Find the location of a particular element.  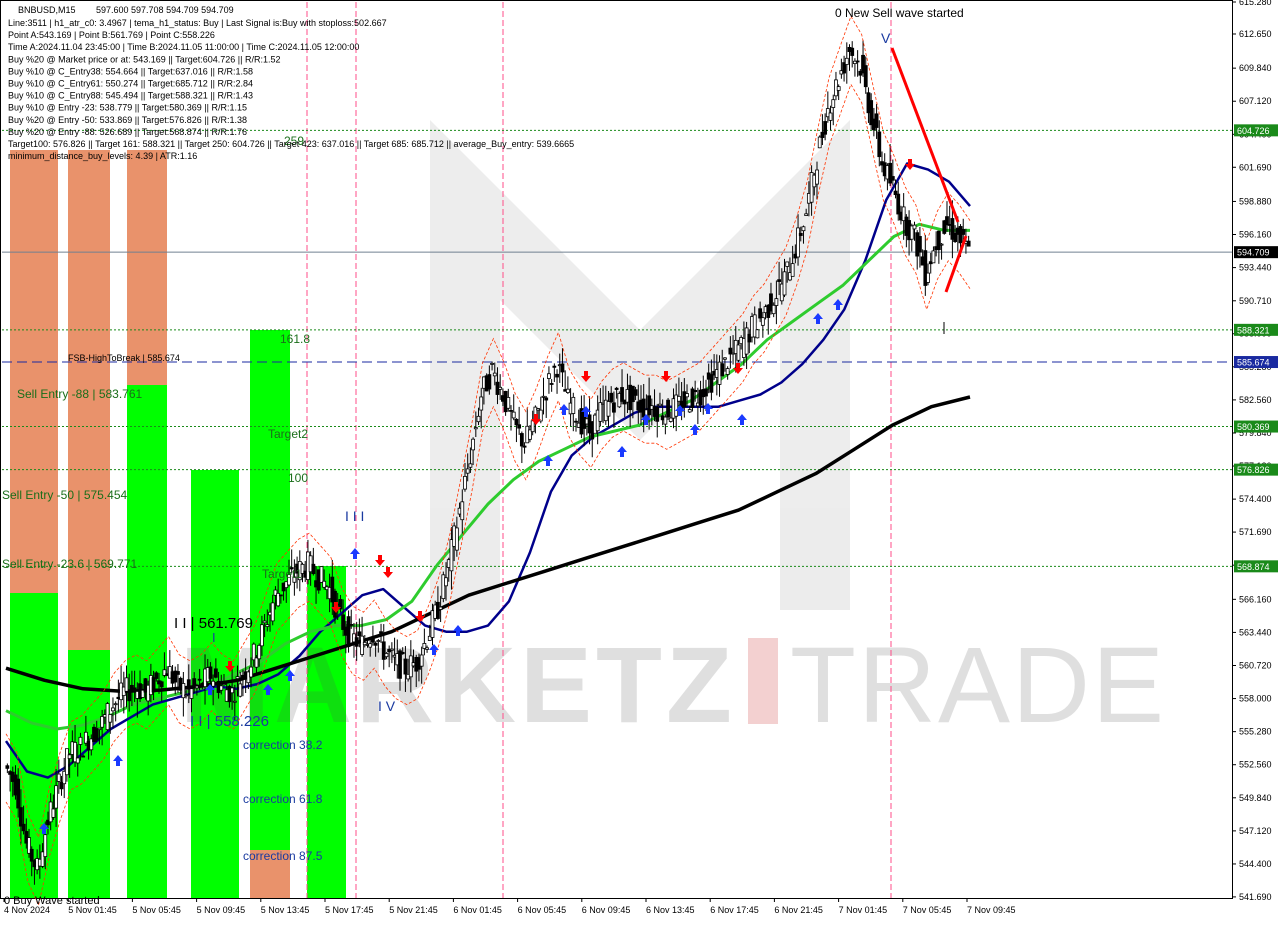

sell-23-label: Sell Entry -23.6 | 569.771 is located at coordinates (70, 564).